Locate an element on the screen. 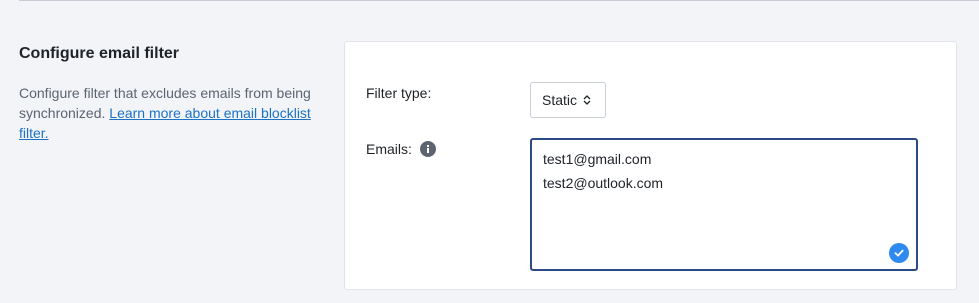 The height and width of the screenshot is (303, 979). email-entry-1: test1@gmail.com is located at coordinates (597, 159).